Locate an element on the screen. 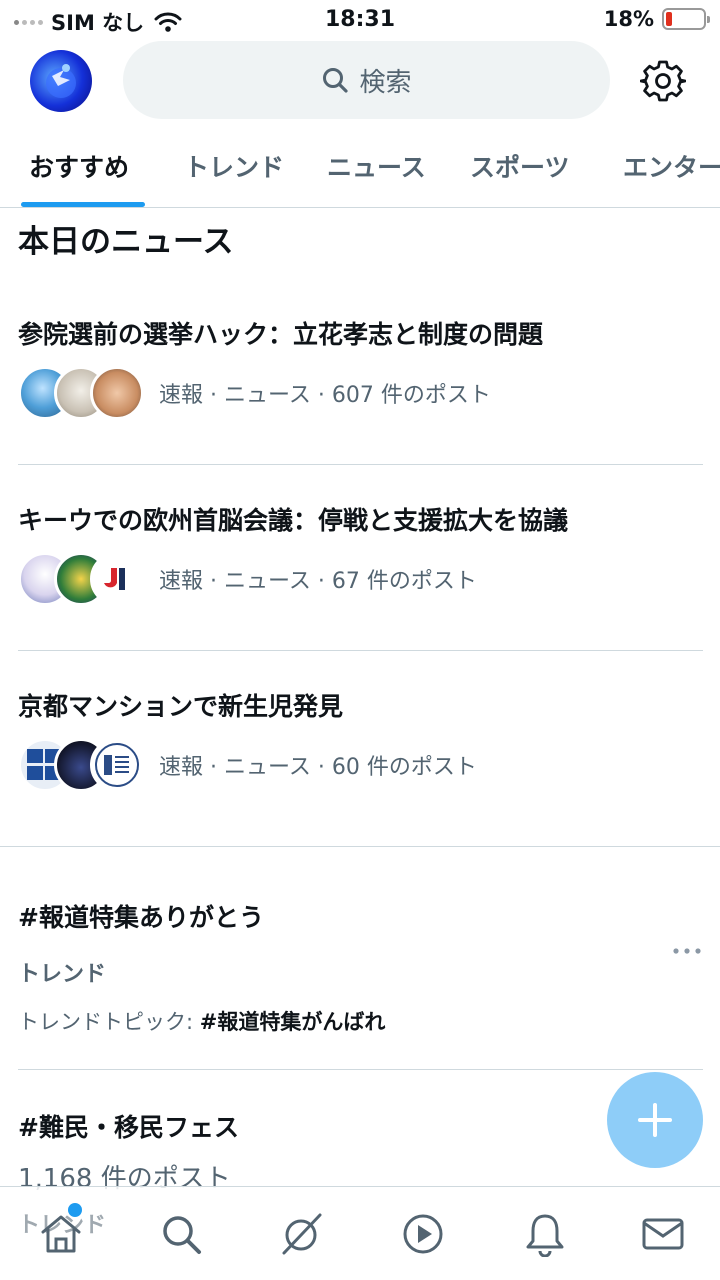 This screenshot has width=720, height=1280. tab-news: ニュース is located at coordinates (376, 166).